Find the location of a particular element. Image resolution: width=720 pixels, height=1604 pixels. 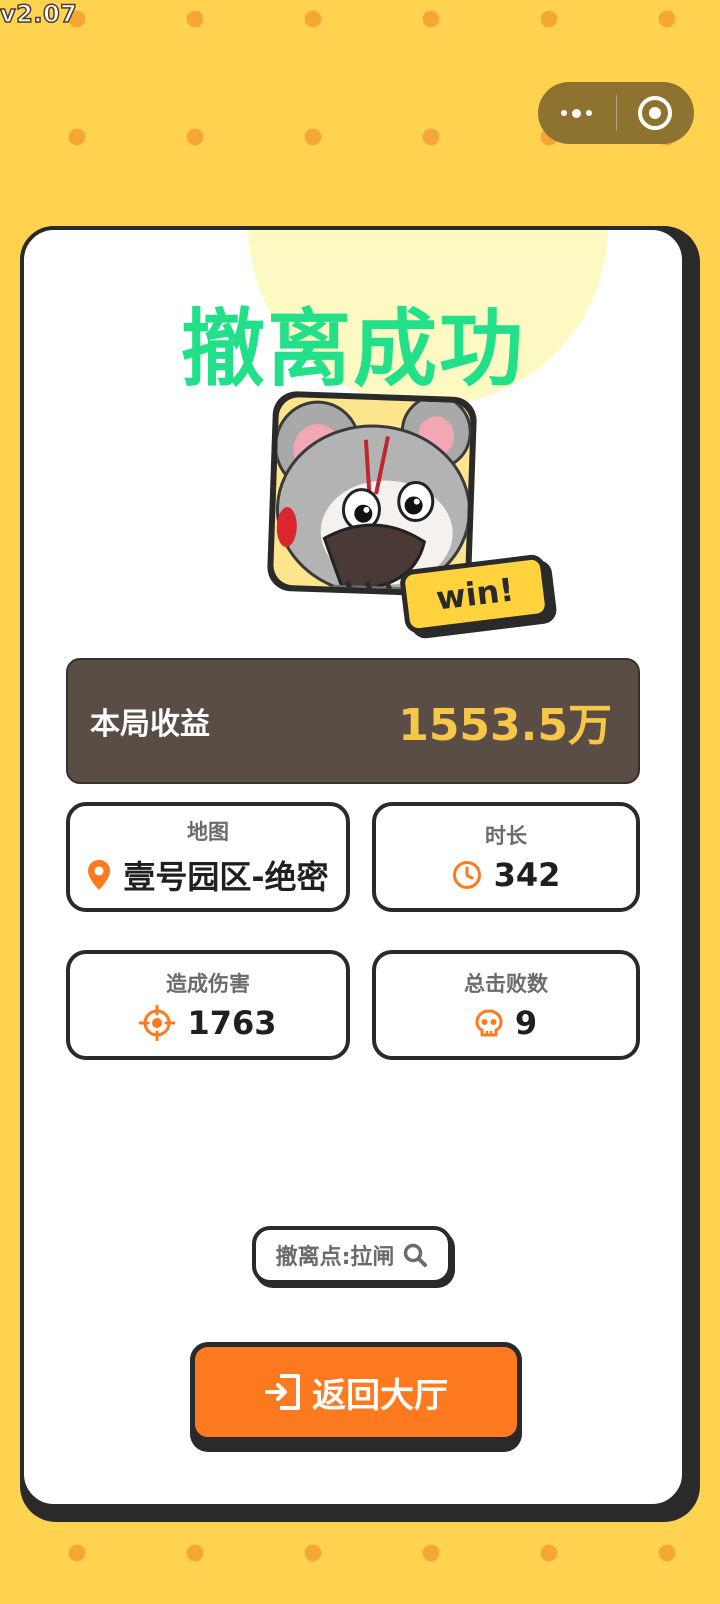

stat-label: 地图 is located at coordinates (208, 832).